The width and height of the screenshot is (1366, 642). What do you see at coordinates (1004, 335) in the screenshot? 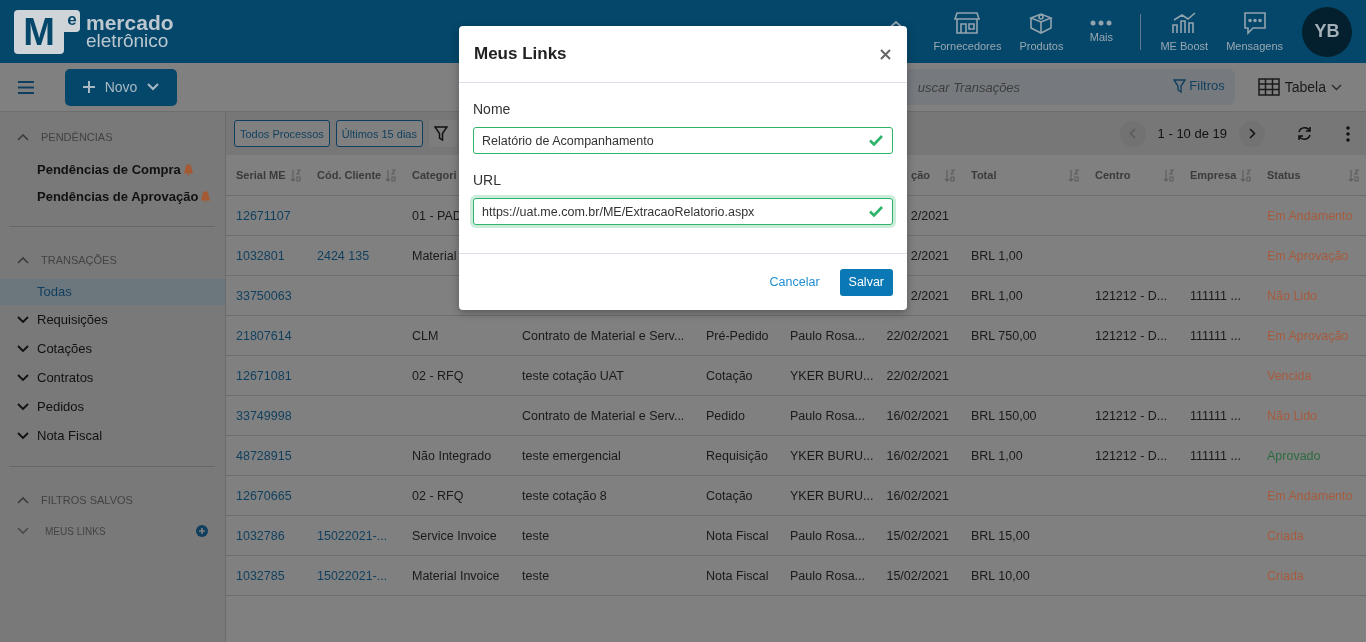
I see `table-cell: BRL 750,00` at bounding box center [1004, 335].